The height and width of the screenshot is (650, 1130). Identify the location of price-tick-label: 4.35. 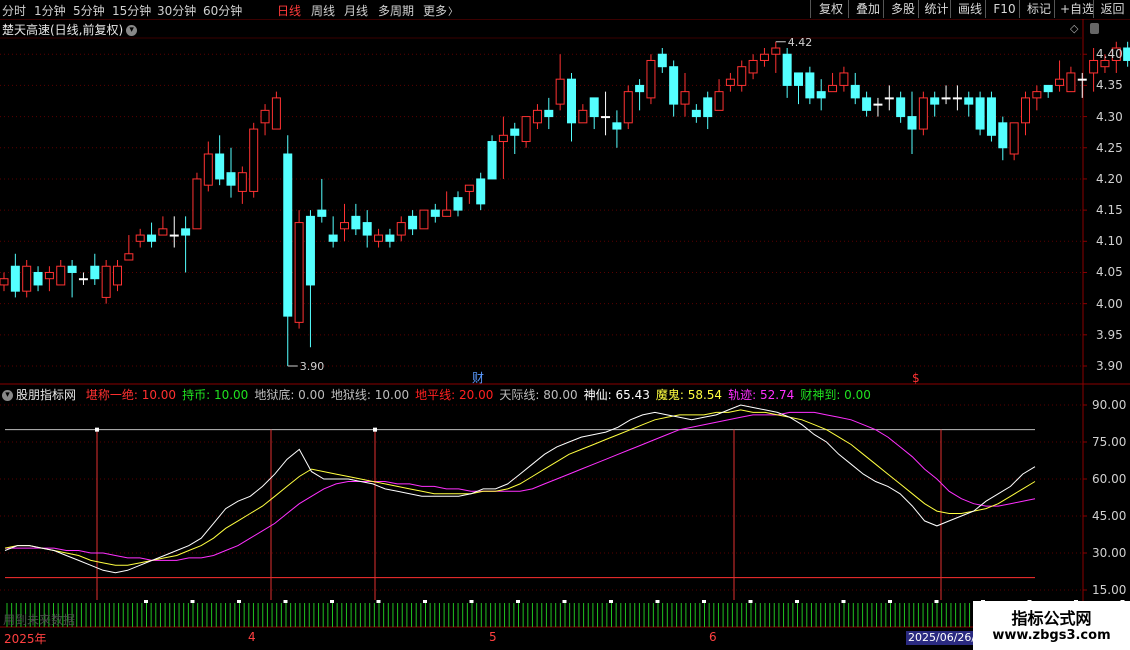
(1109, 85).